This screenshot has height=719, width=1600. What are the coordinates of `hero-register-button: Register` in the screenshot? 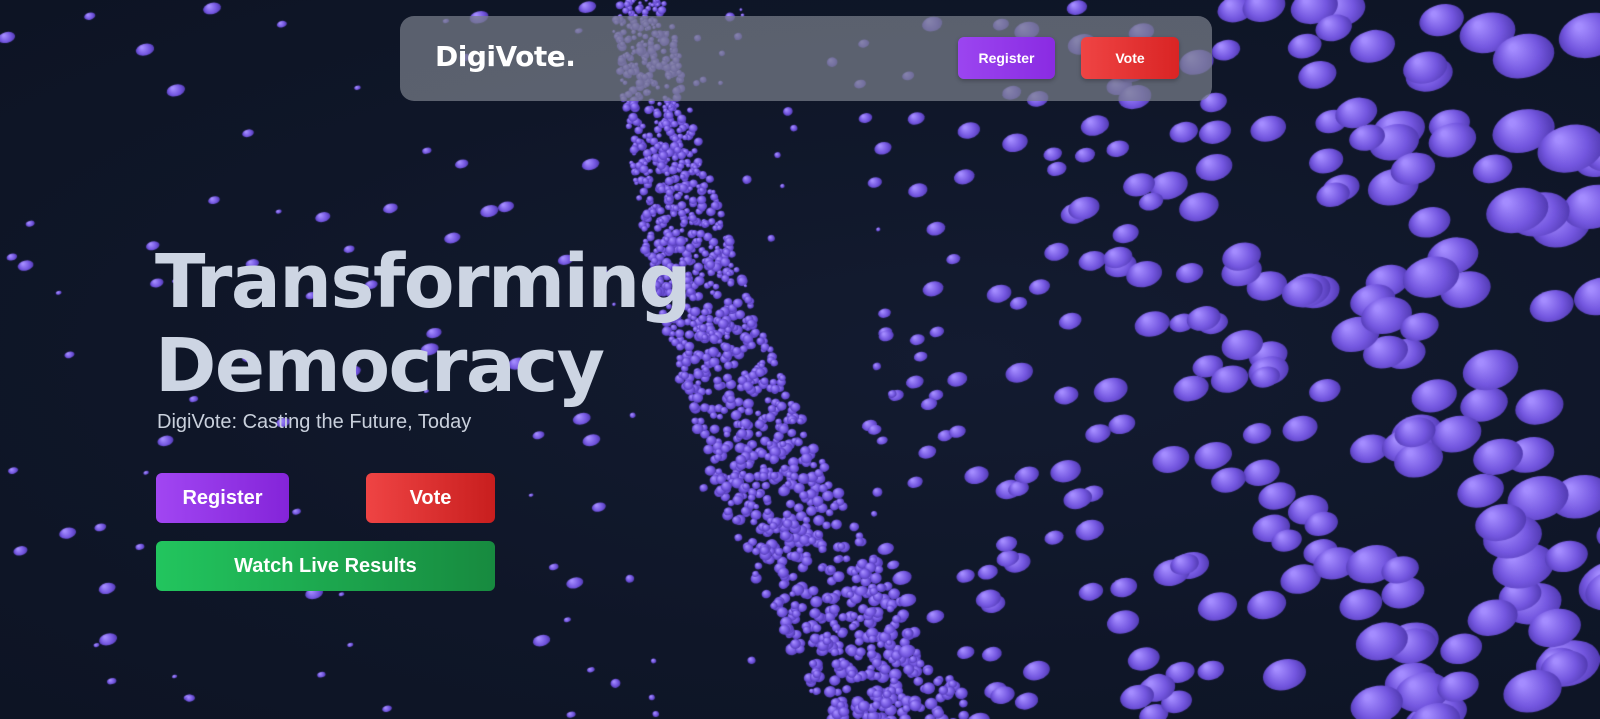 It's located at (222, 498).